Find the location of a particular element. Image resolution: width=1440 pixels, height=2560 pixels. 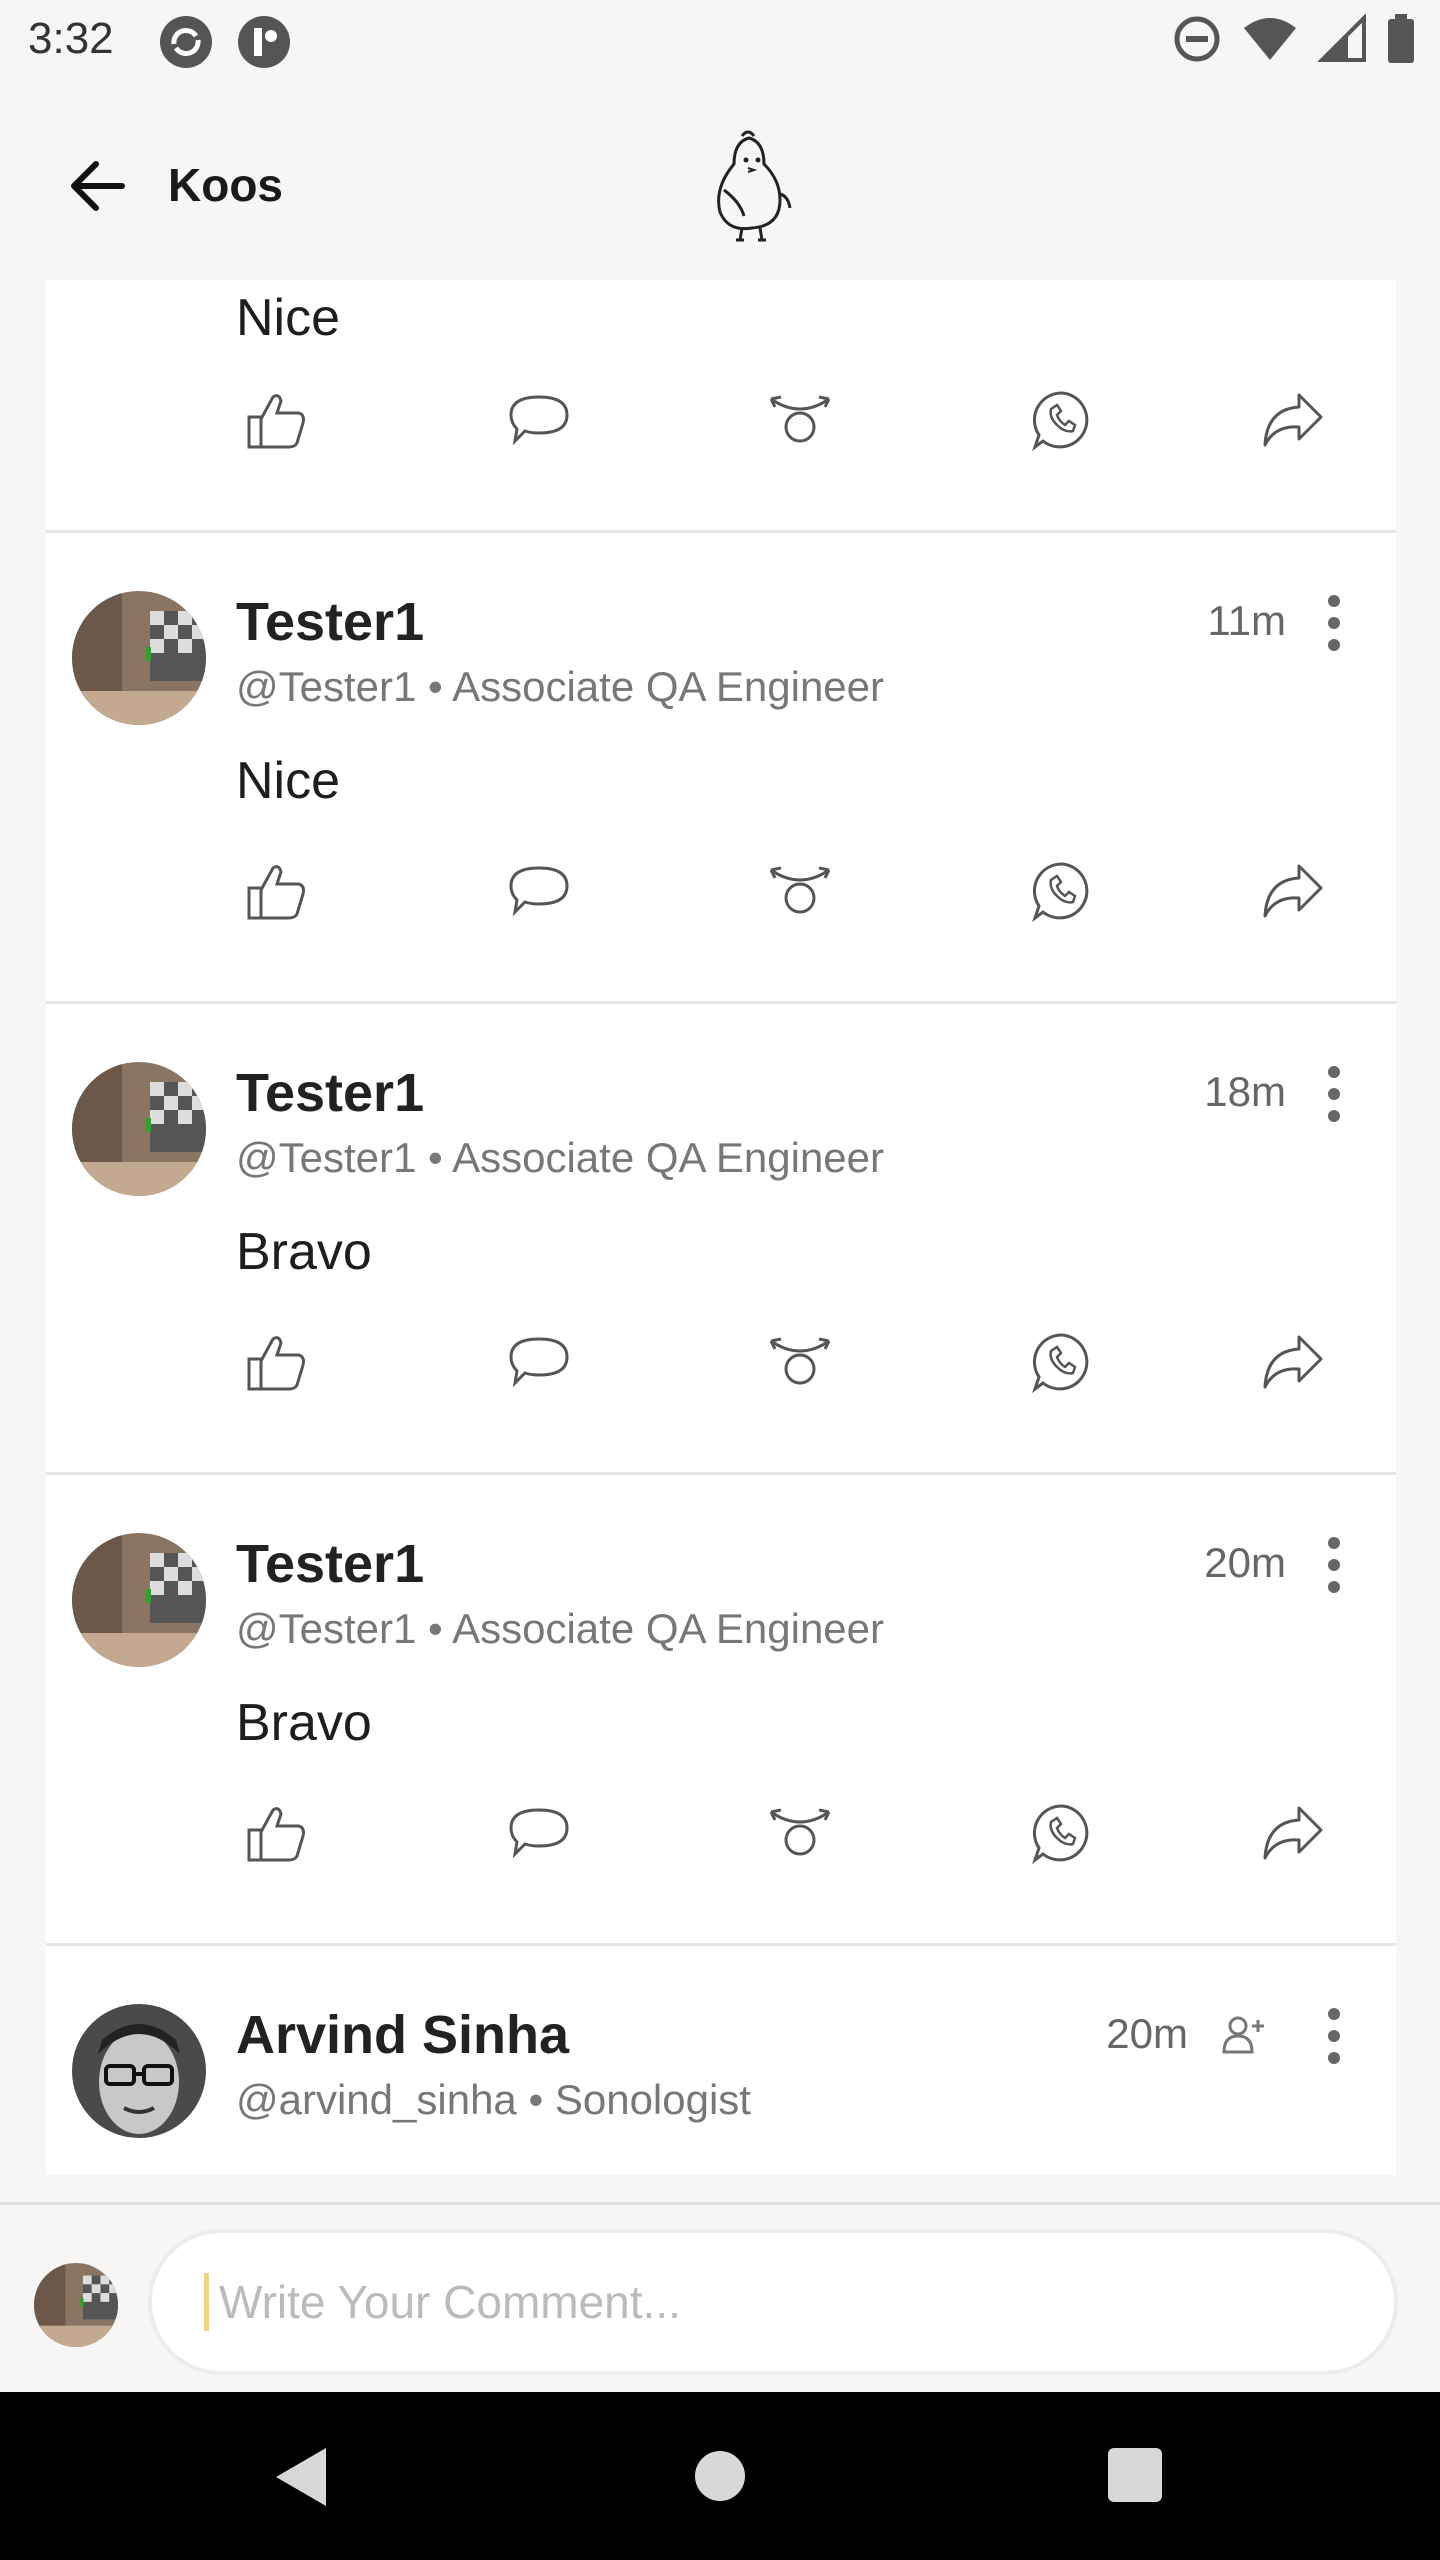

signal-icon is located at coordinates (1342, 38).